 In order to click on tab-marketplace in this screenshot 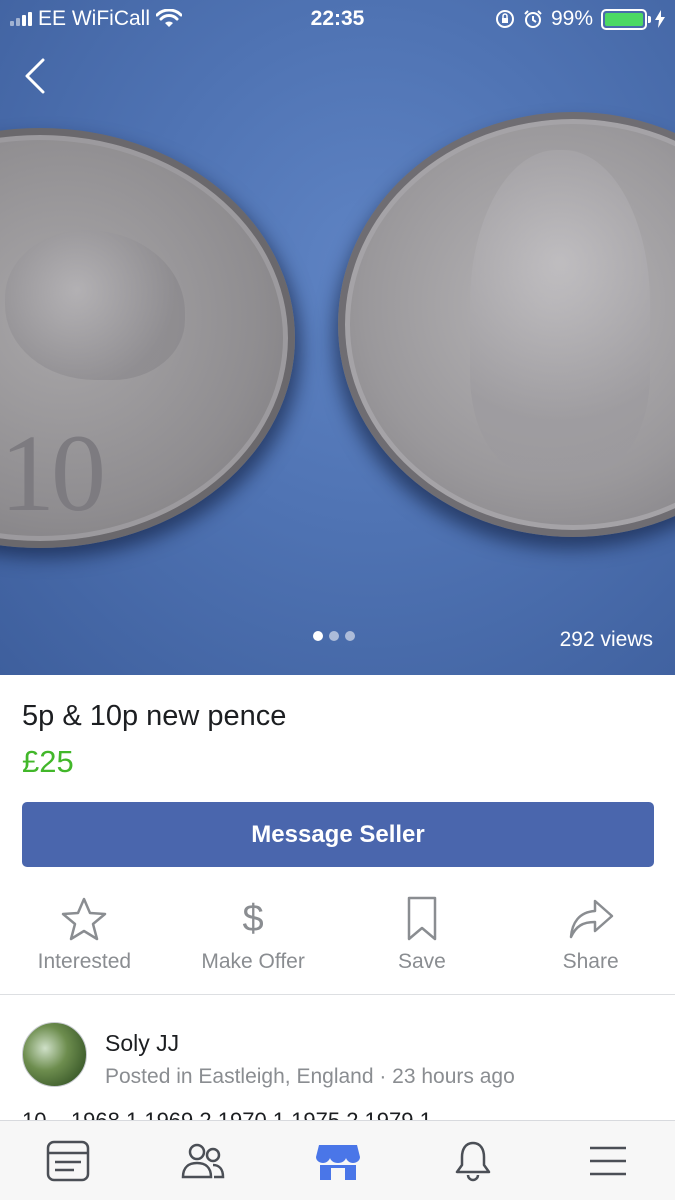, I will do `click(337, 1160)`.